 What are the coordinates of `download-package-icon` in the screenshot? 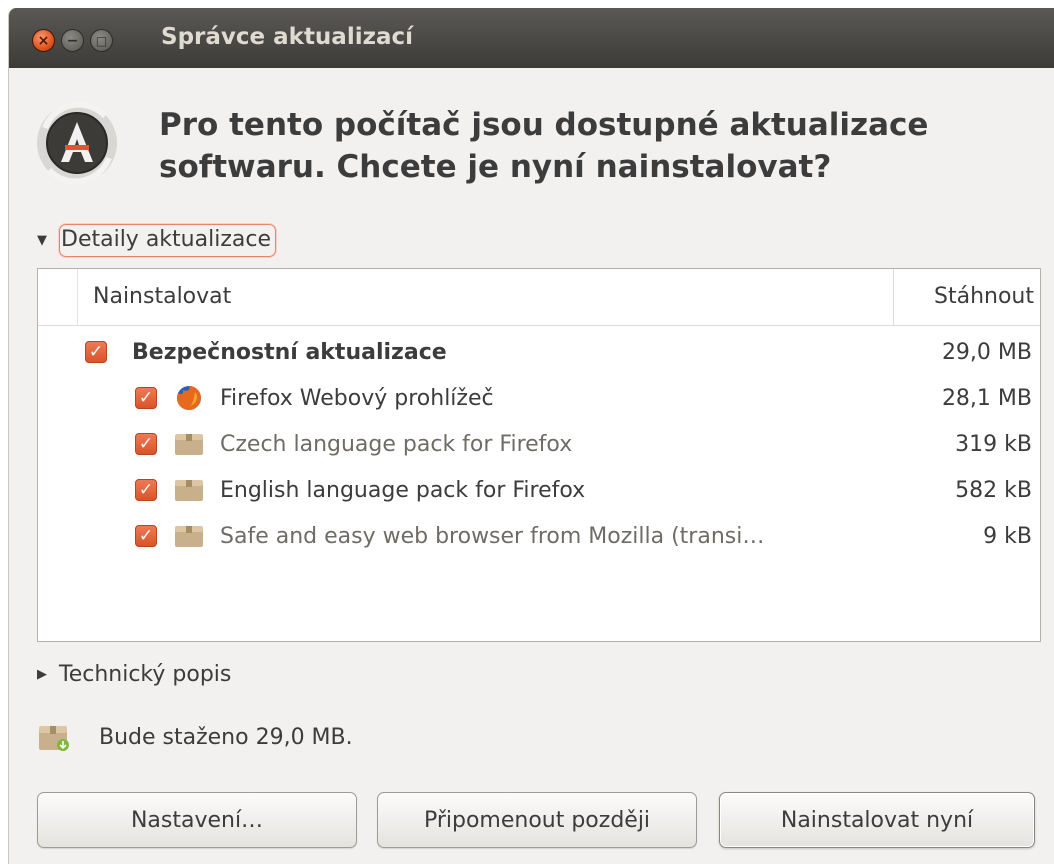 It's located at (54, 738).